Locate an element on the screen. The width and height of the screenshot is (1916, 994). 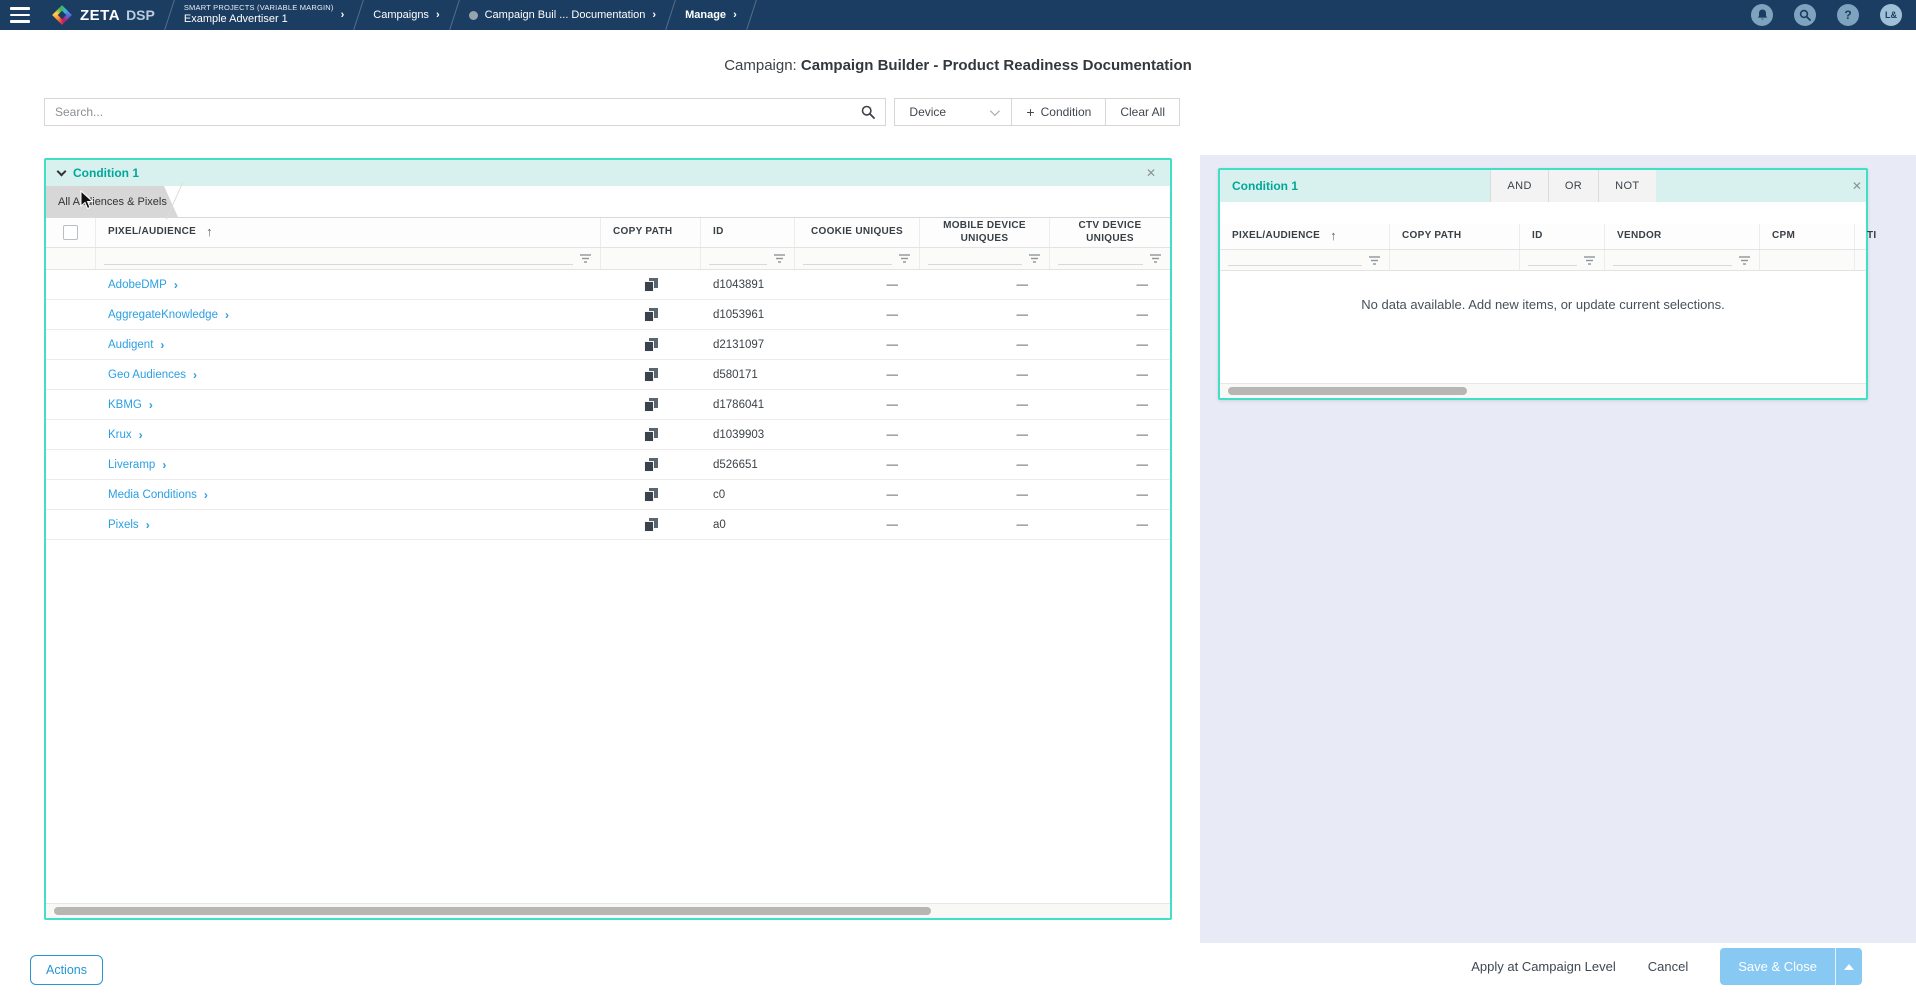
zeta-dsp-logo: ZETA DSP is located at coordinates (104, 15).